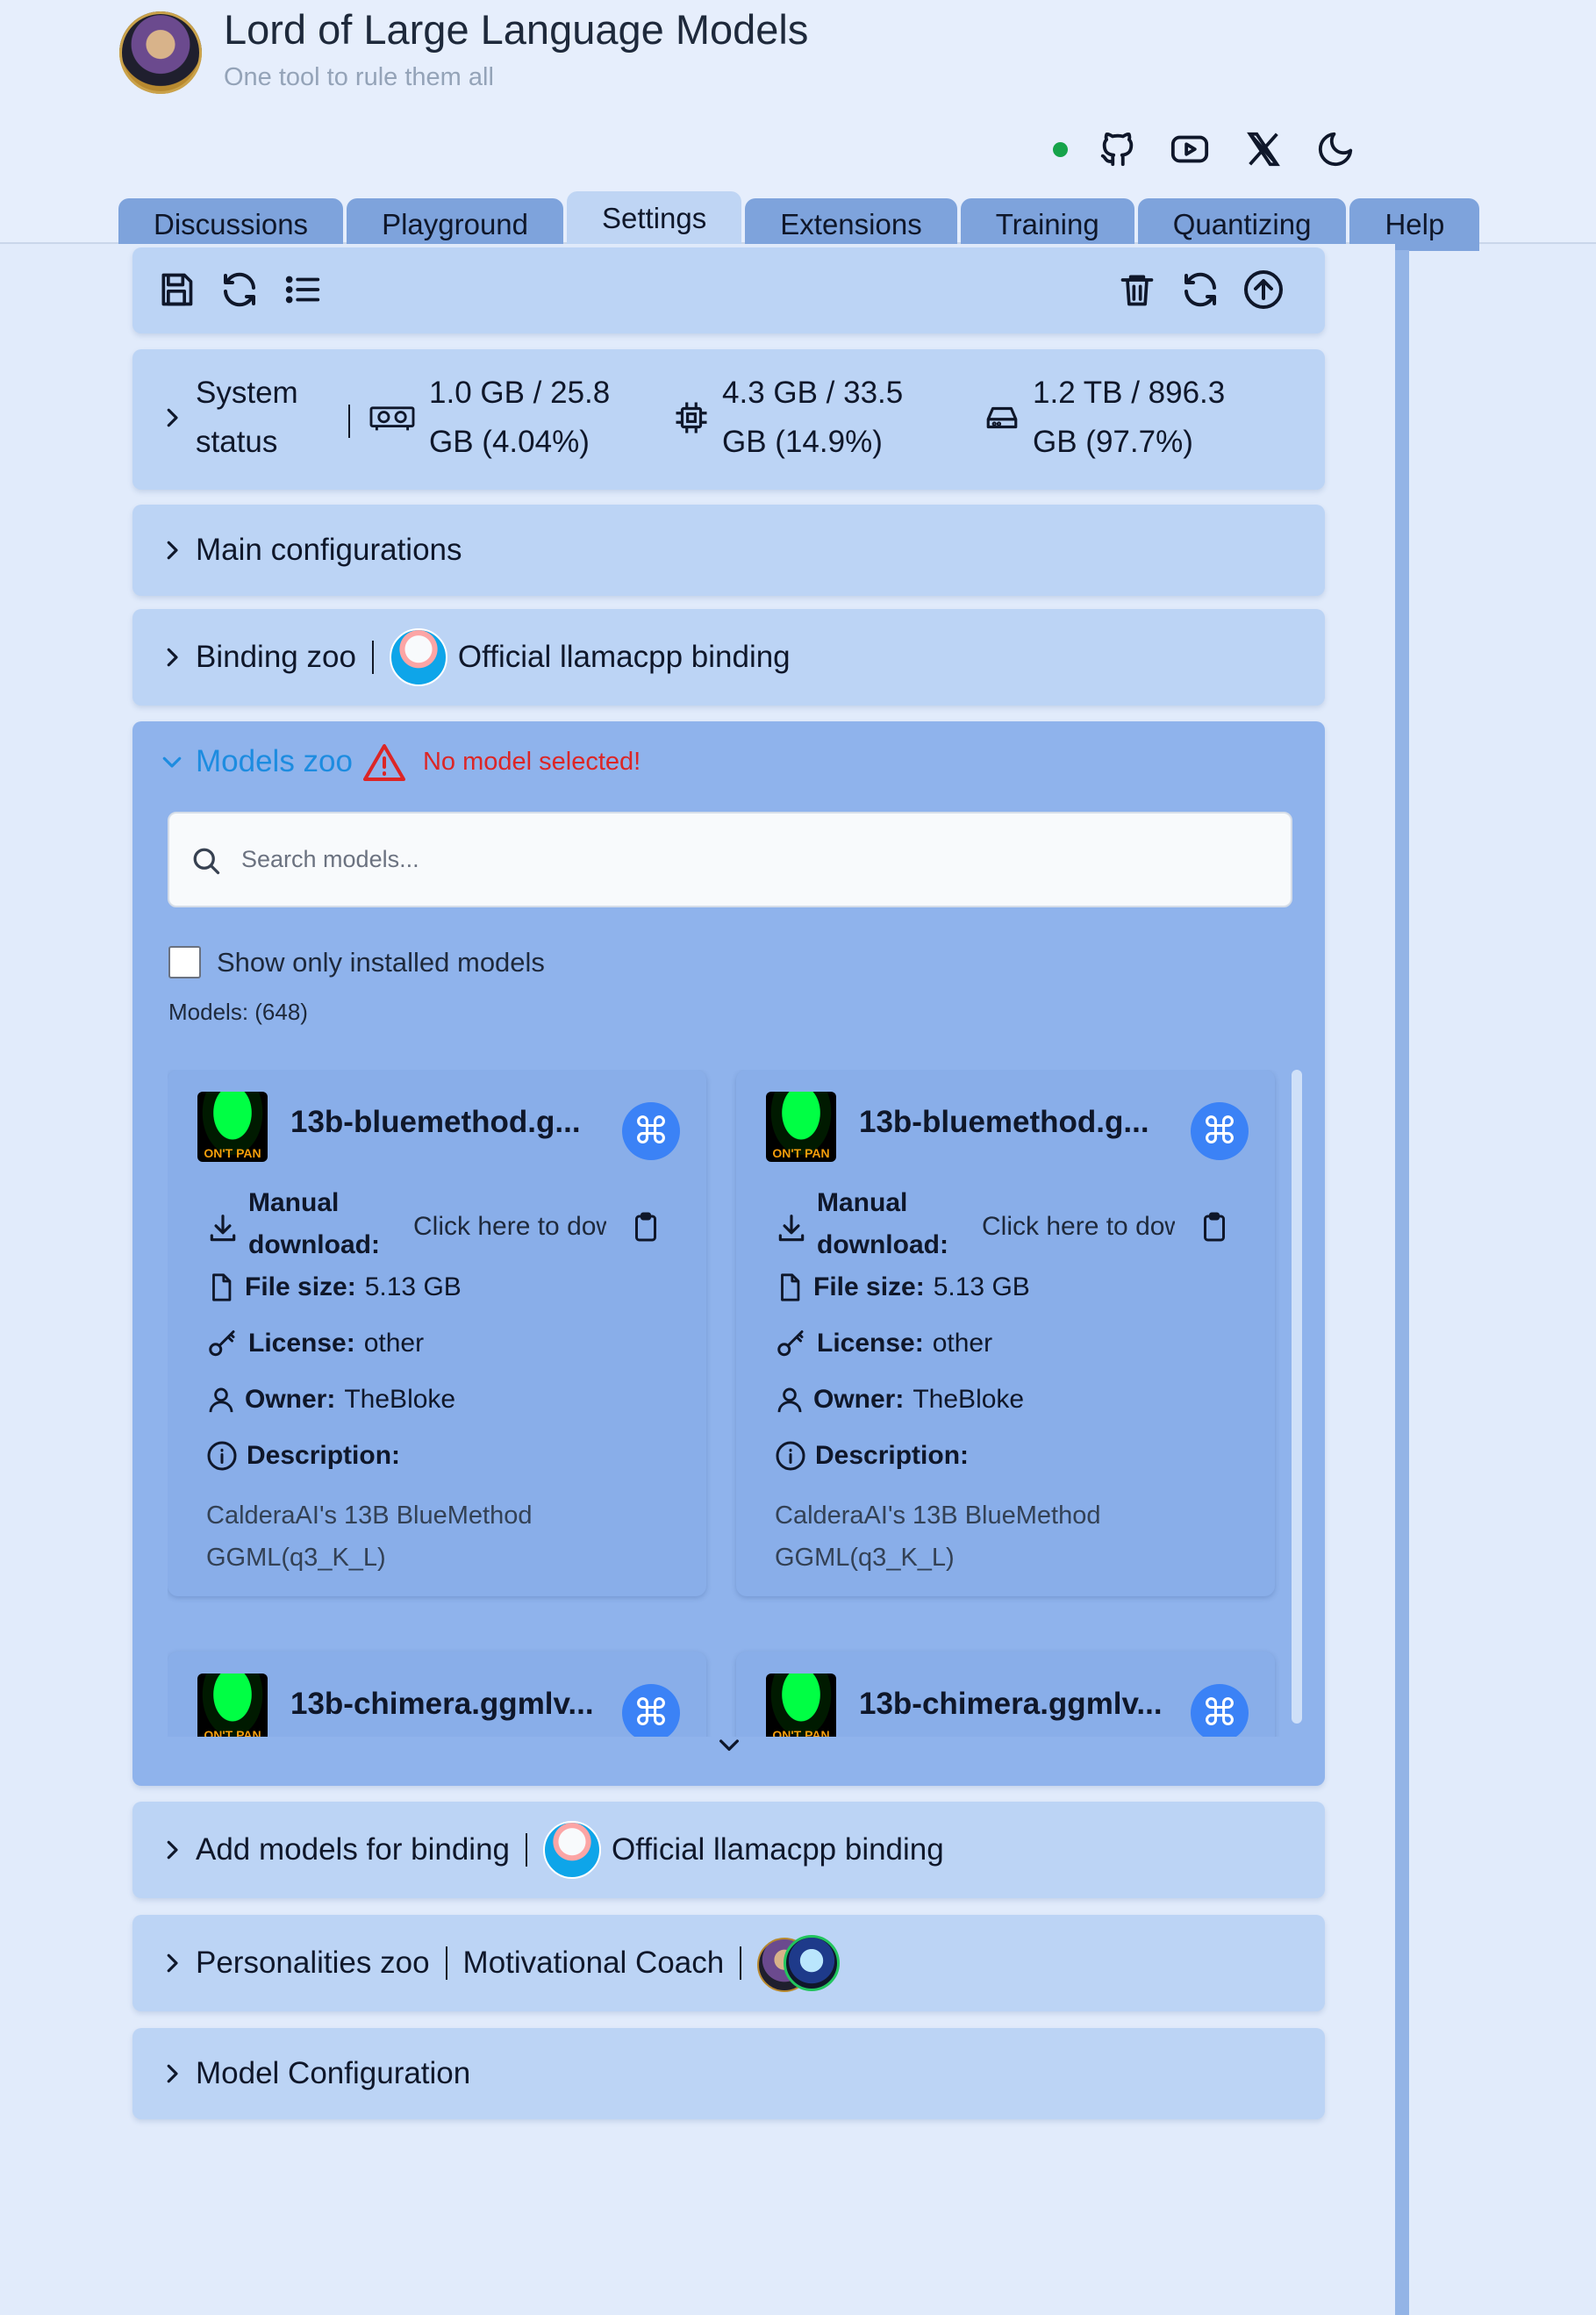 The image size is (1596, 2315). I want to click on warning-icon, so click(383, 762).